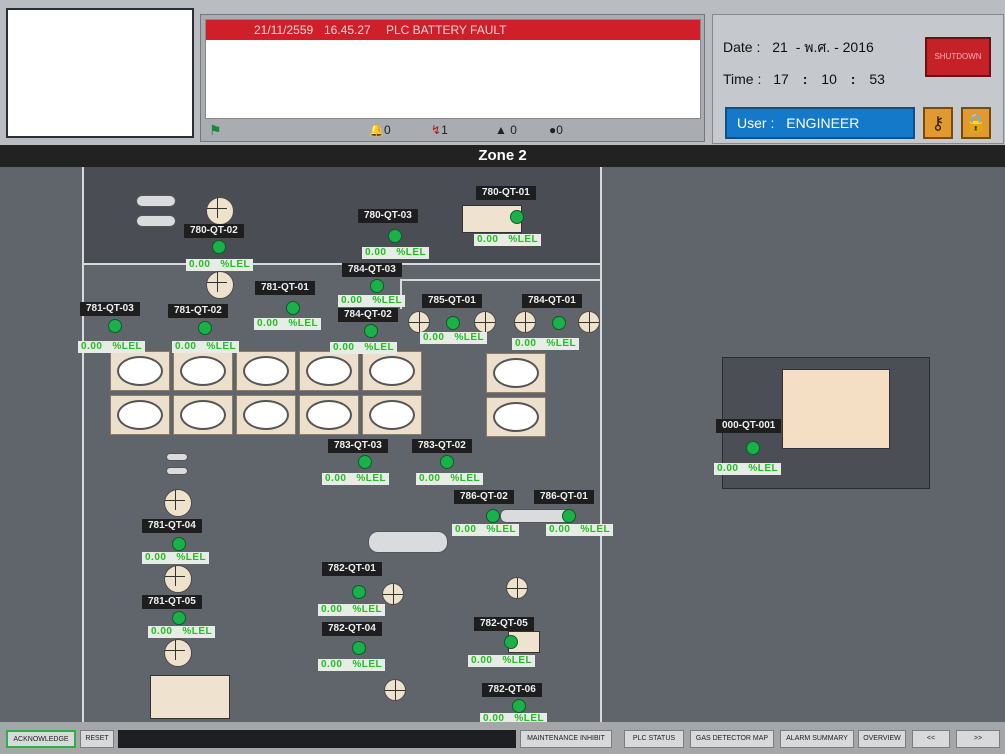 This screenshot has height=754, width=1005. I want to click on sensor-tag: 785-QT-01, so click(452, 301).